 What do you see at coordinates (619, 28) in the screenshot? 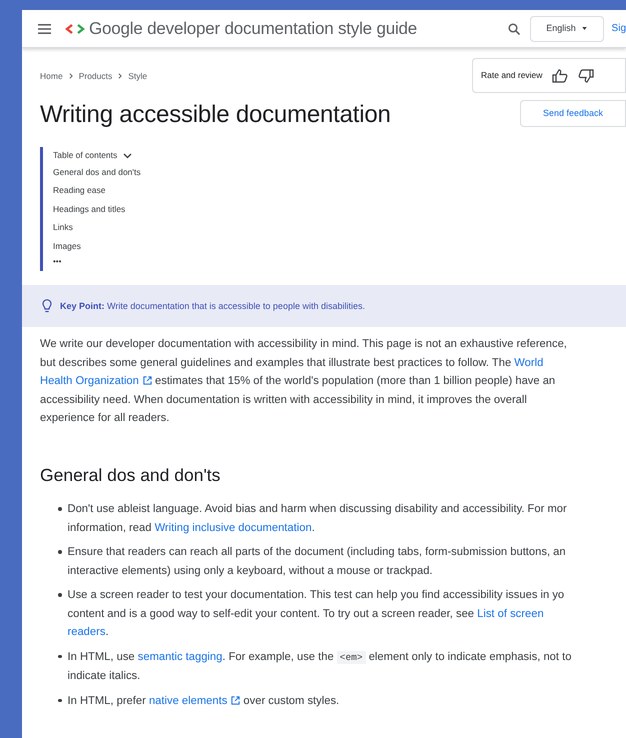
I see `sign-in-link: Sig` at bounding box center [619, 28].